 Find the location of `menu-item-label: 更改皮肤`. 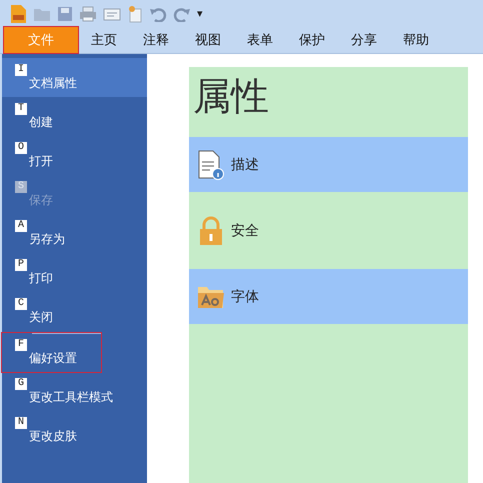

menu-item-label: 更改皮肤 is located at coordinates (53, 436).